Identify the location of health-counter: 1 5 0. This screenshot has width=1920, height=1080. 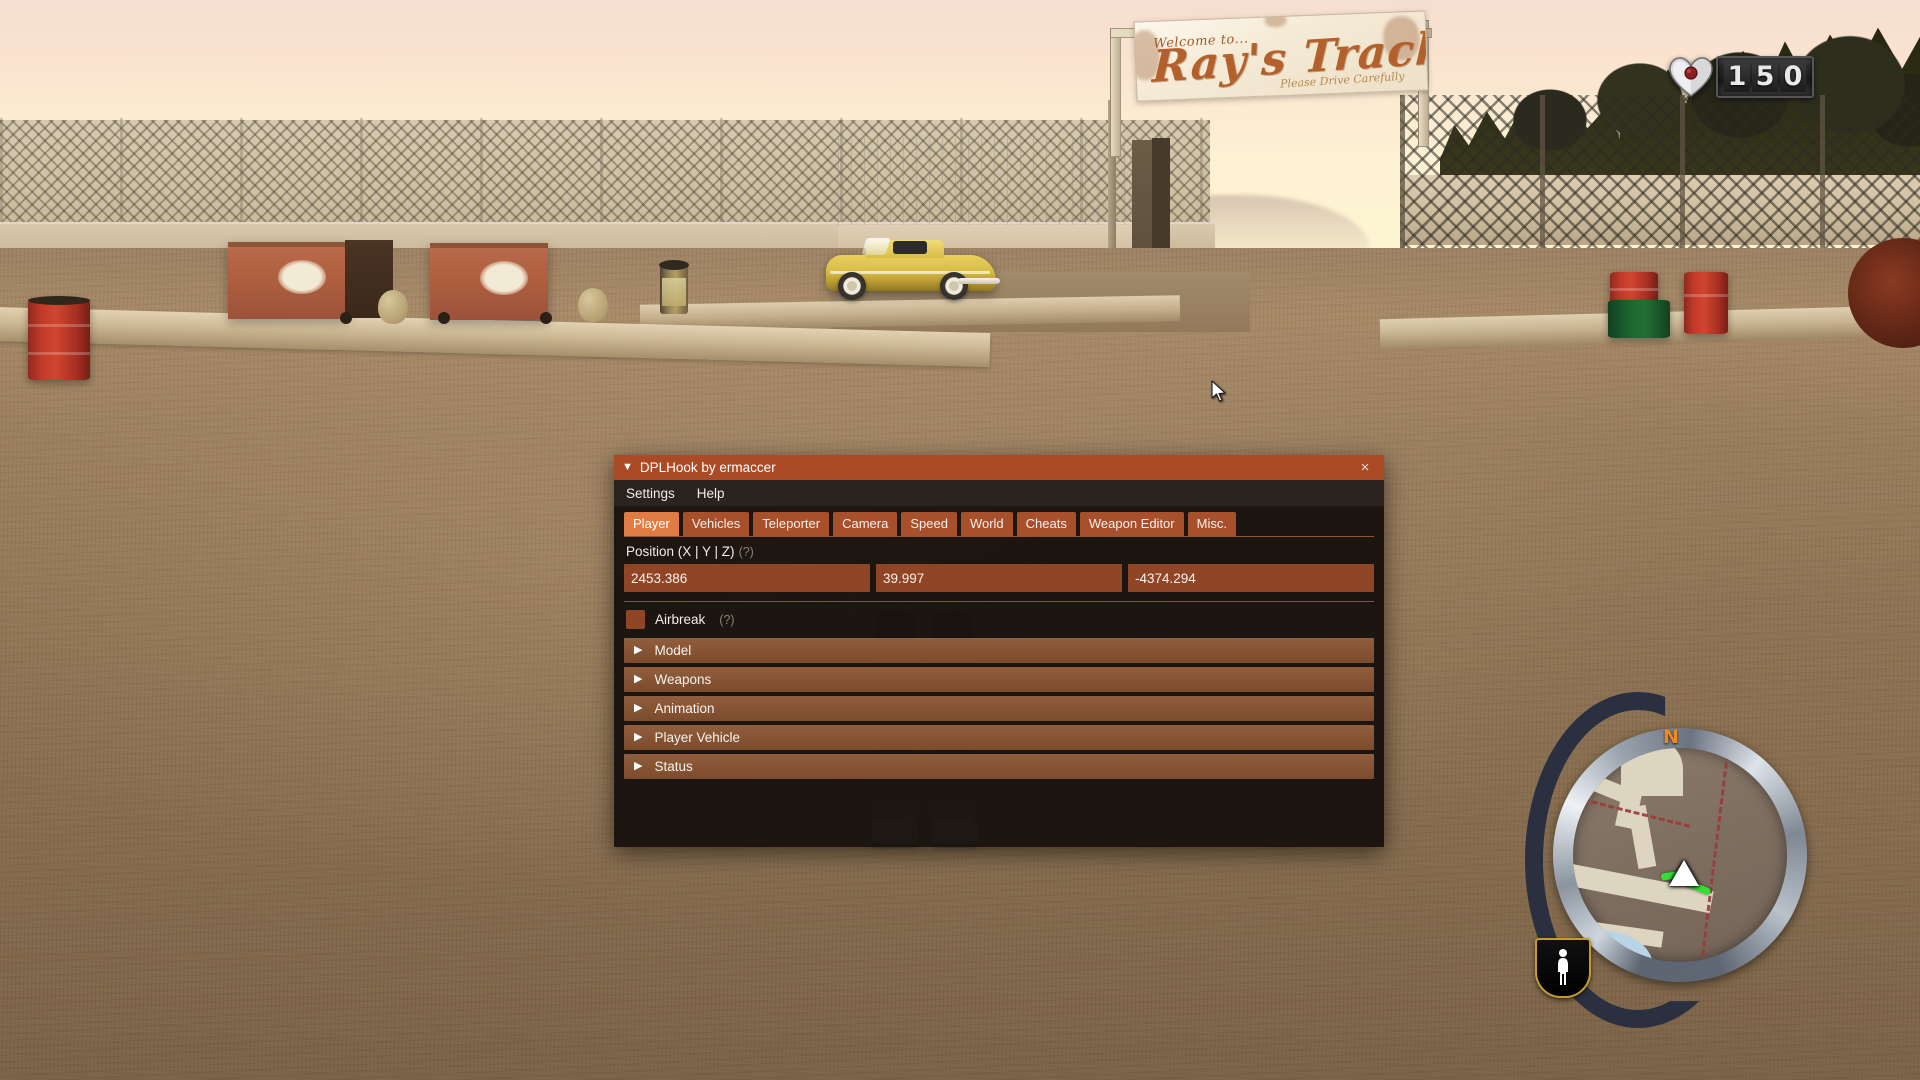
(1765, 77).